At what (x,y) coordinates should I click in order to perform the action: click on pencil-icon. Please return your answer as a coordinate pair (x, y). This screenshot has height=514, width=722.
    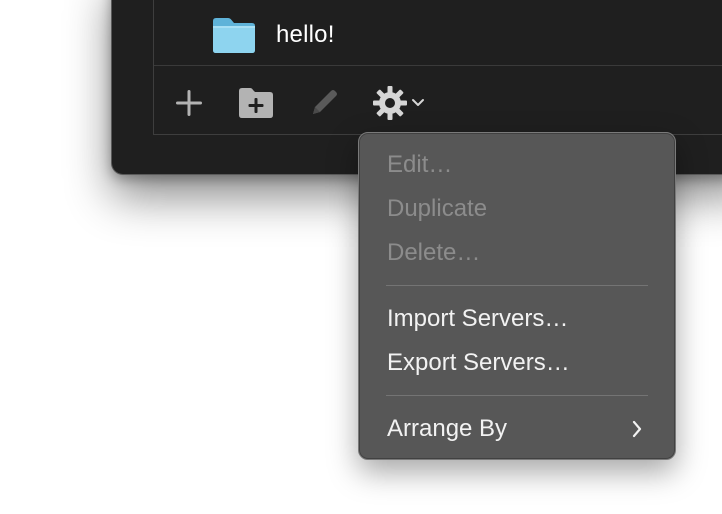
    Looking at the image, I should click on (325, 102).